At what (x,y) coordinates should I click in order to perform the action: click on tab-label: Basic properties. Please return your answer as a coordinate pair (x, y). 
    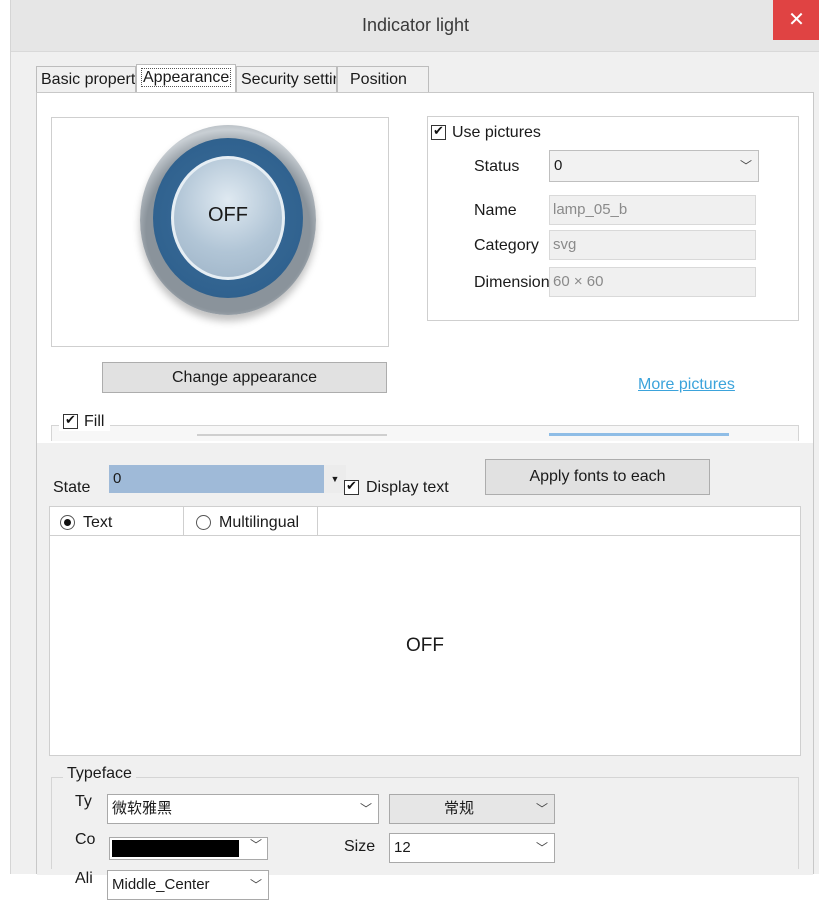
    Looking at the image, I should click on (88, 79).